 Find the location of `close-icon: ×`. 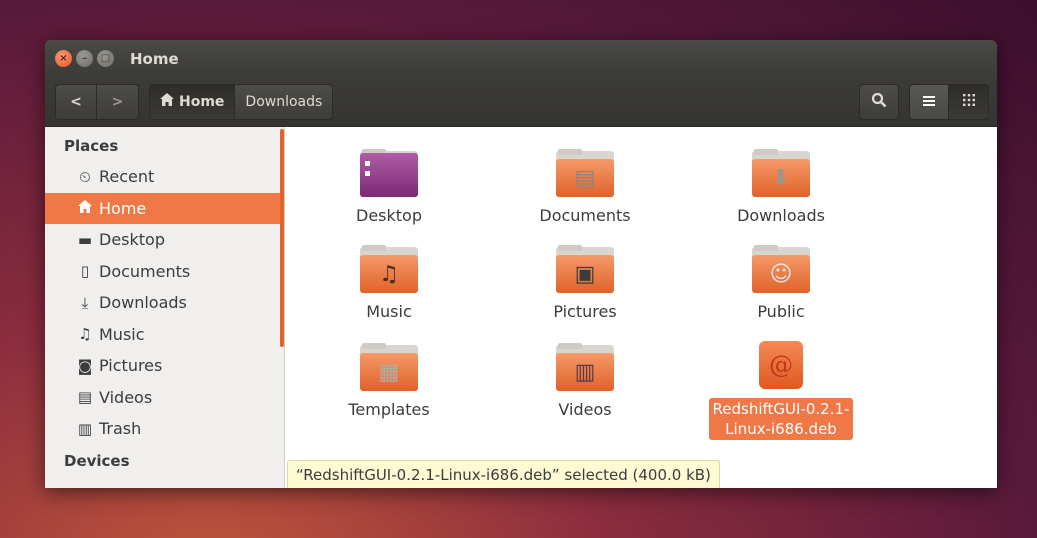

close-icon: × is located at coordinates (63, 58).